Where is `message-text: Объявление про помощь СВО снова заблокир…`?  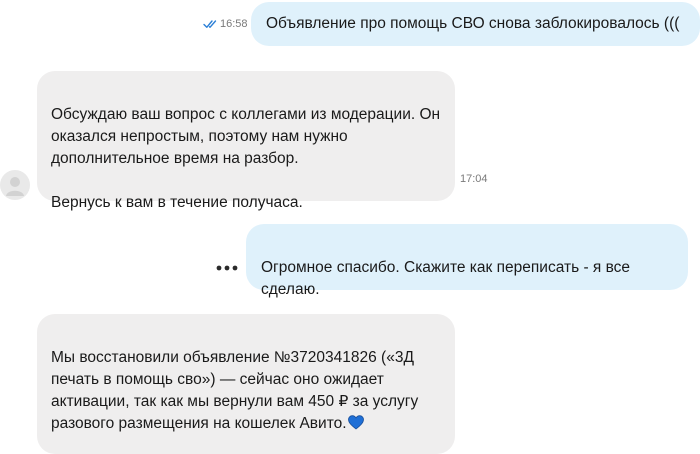 message-text: Объявление про помощь СВО снова заблокир… is located at coordinates (473, 23).